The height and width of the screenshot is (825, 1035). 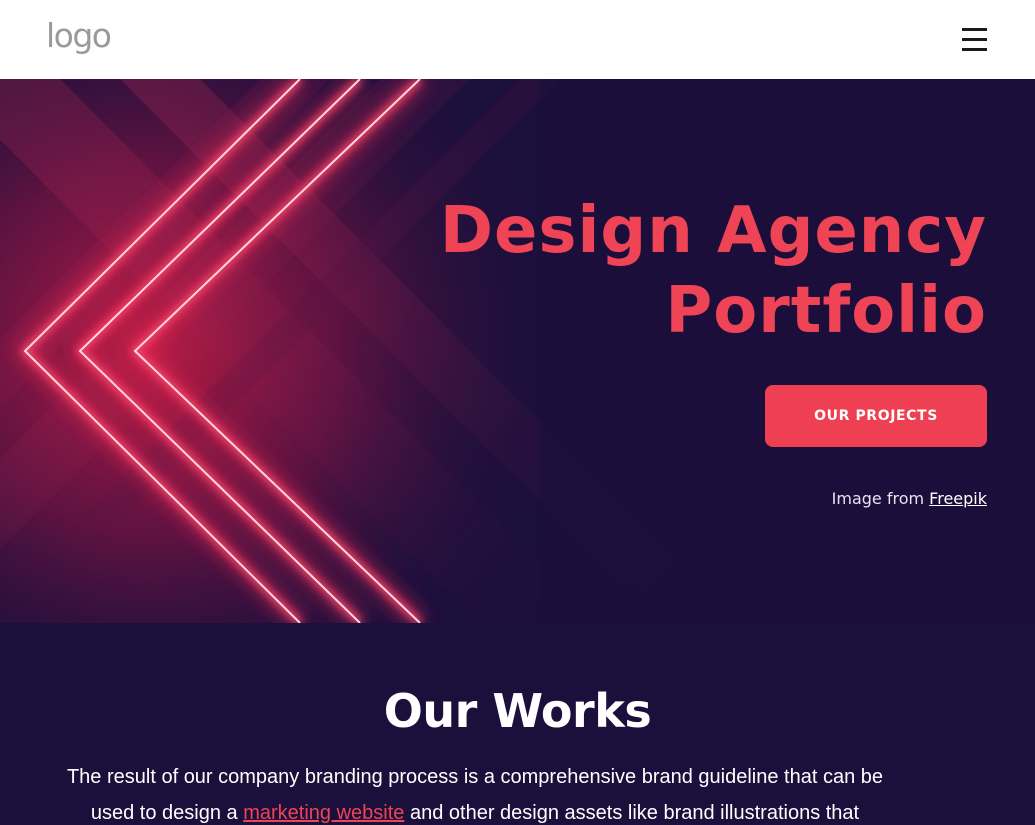 What do you see at coordinates (323, 813) in the screenshot?
I see `marketing-website-link: marketing website` at bounding box center [323, 813].